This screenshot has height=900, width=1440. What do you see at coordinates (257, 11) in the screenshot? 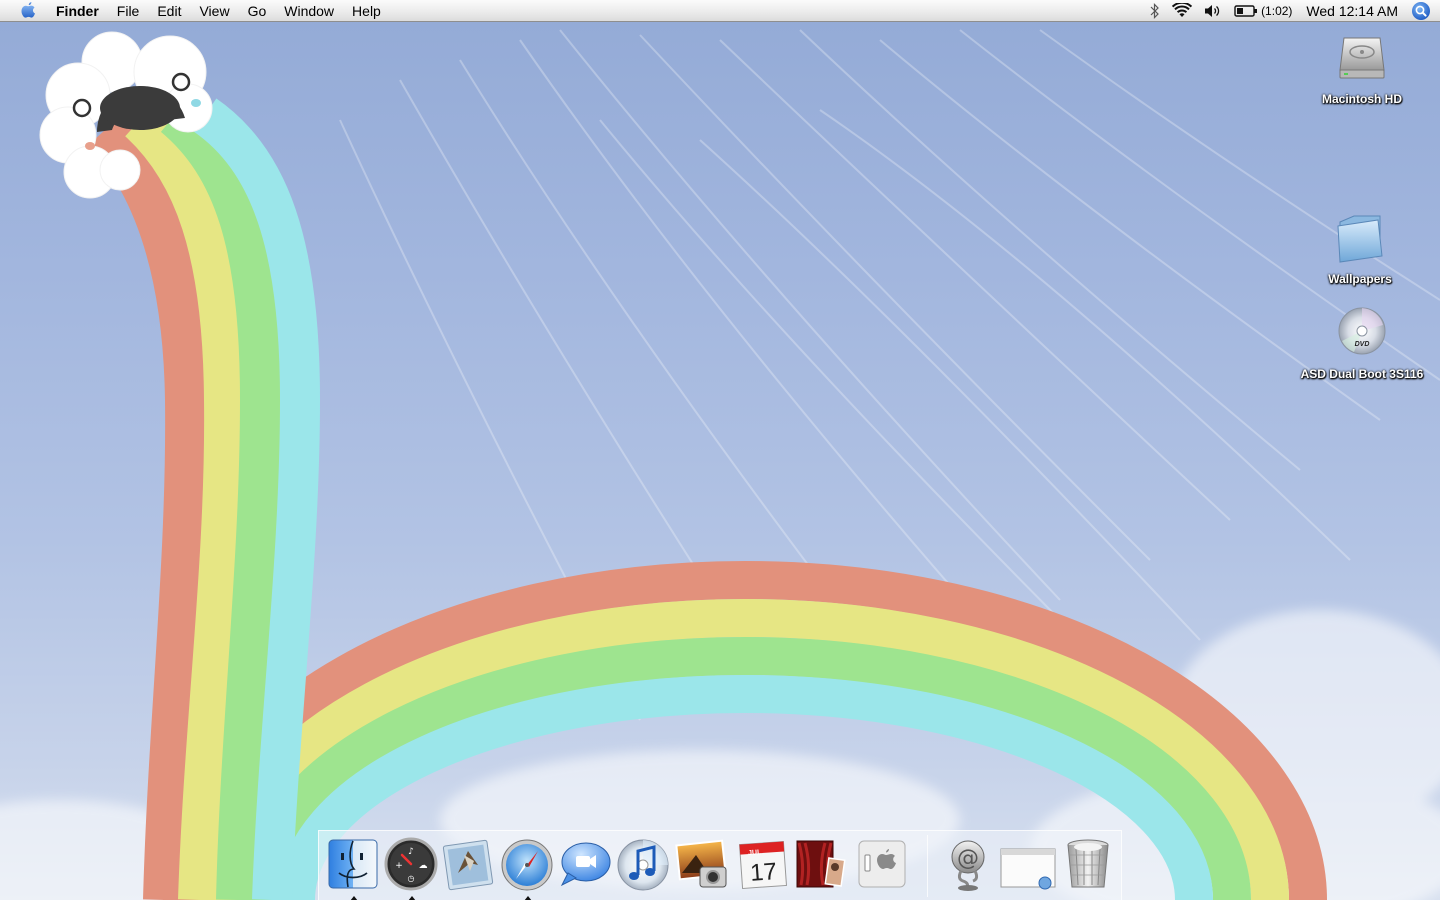
I see `menu-go: Go` at bounding box center [257, 11].